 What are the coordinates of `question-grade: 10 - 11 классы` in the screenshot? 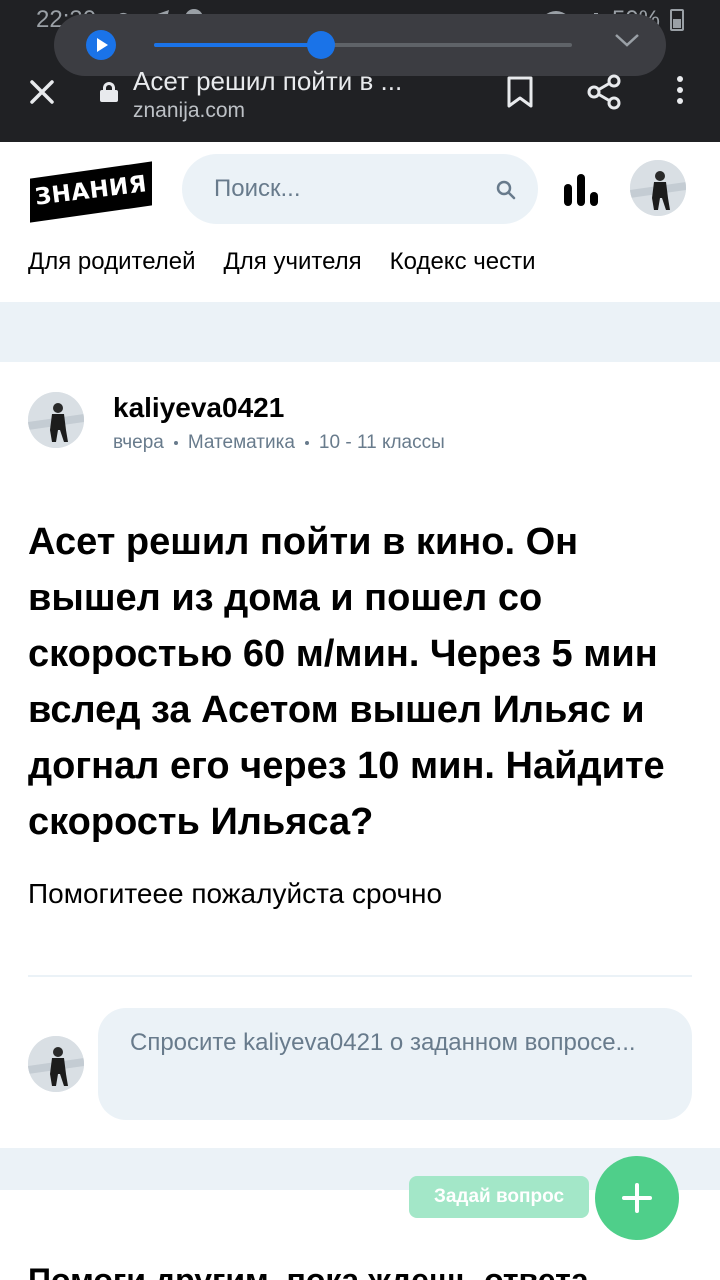 It's located at (381, 442).